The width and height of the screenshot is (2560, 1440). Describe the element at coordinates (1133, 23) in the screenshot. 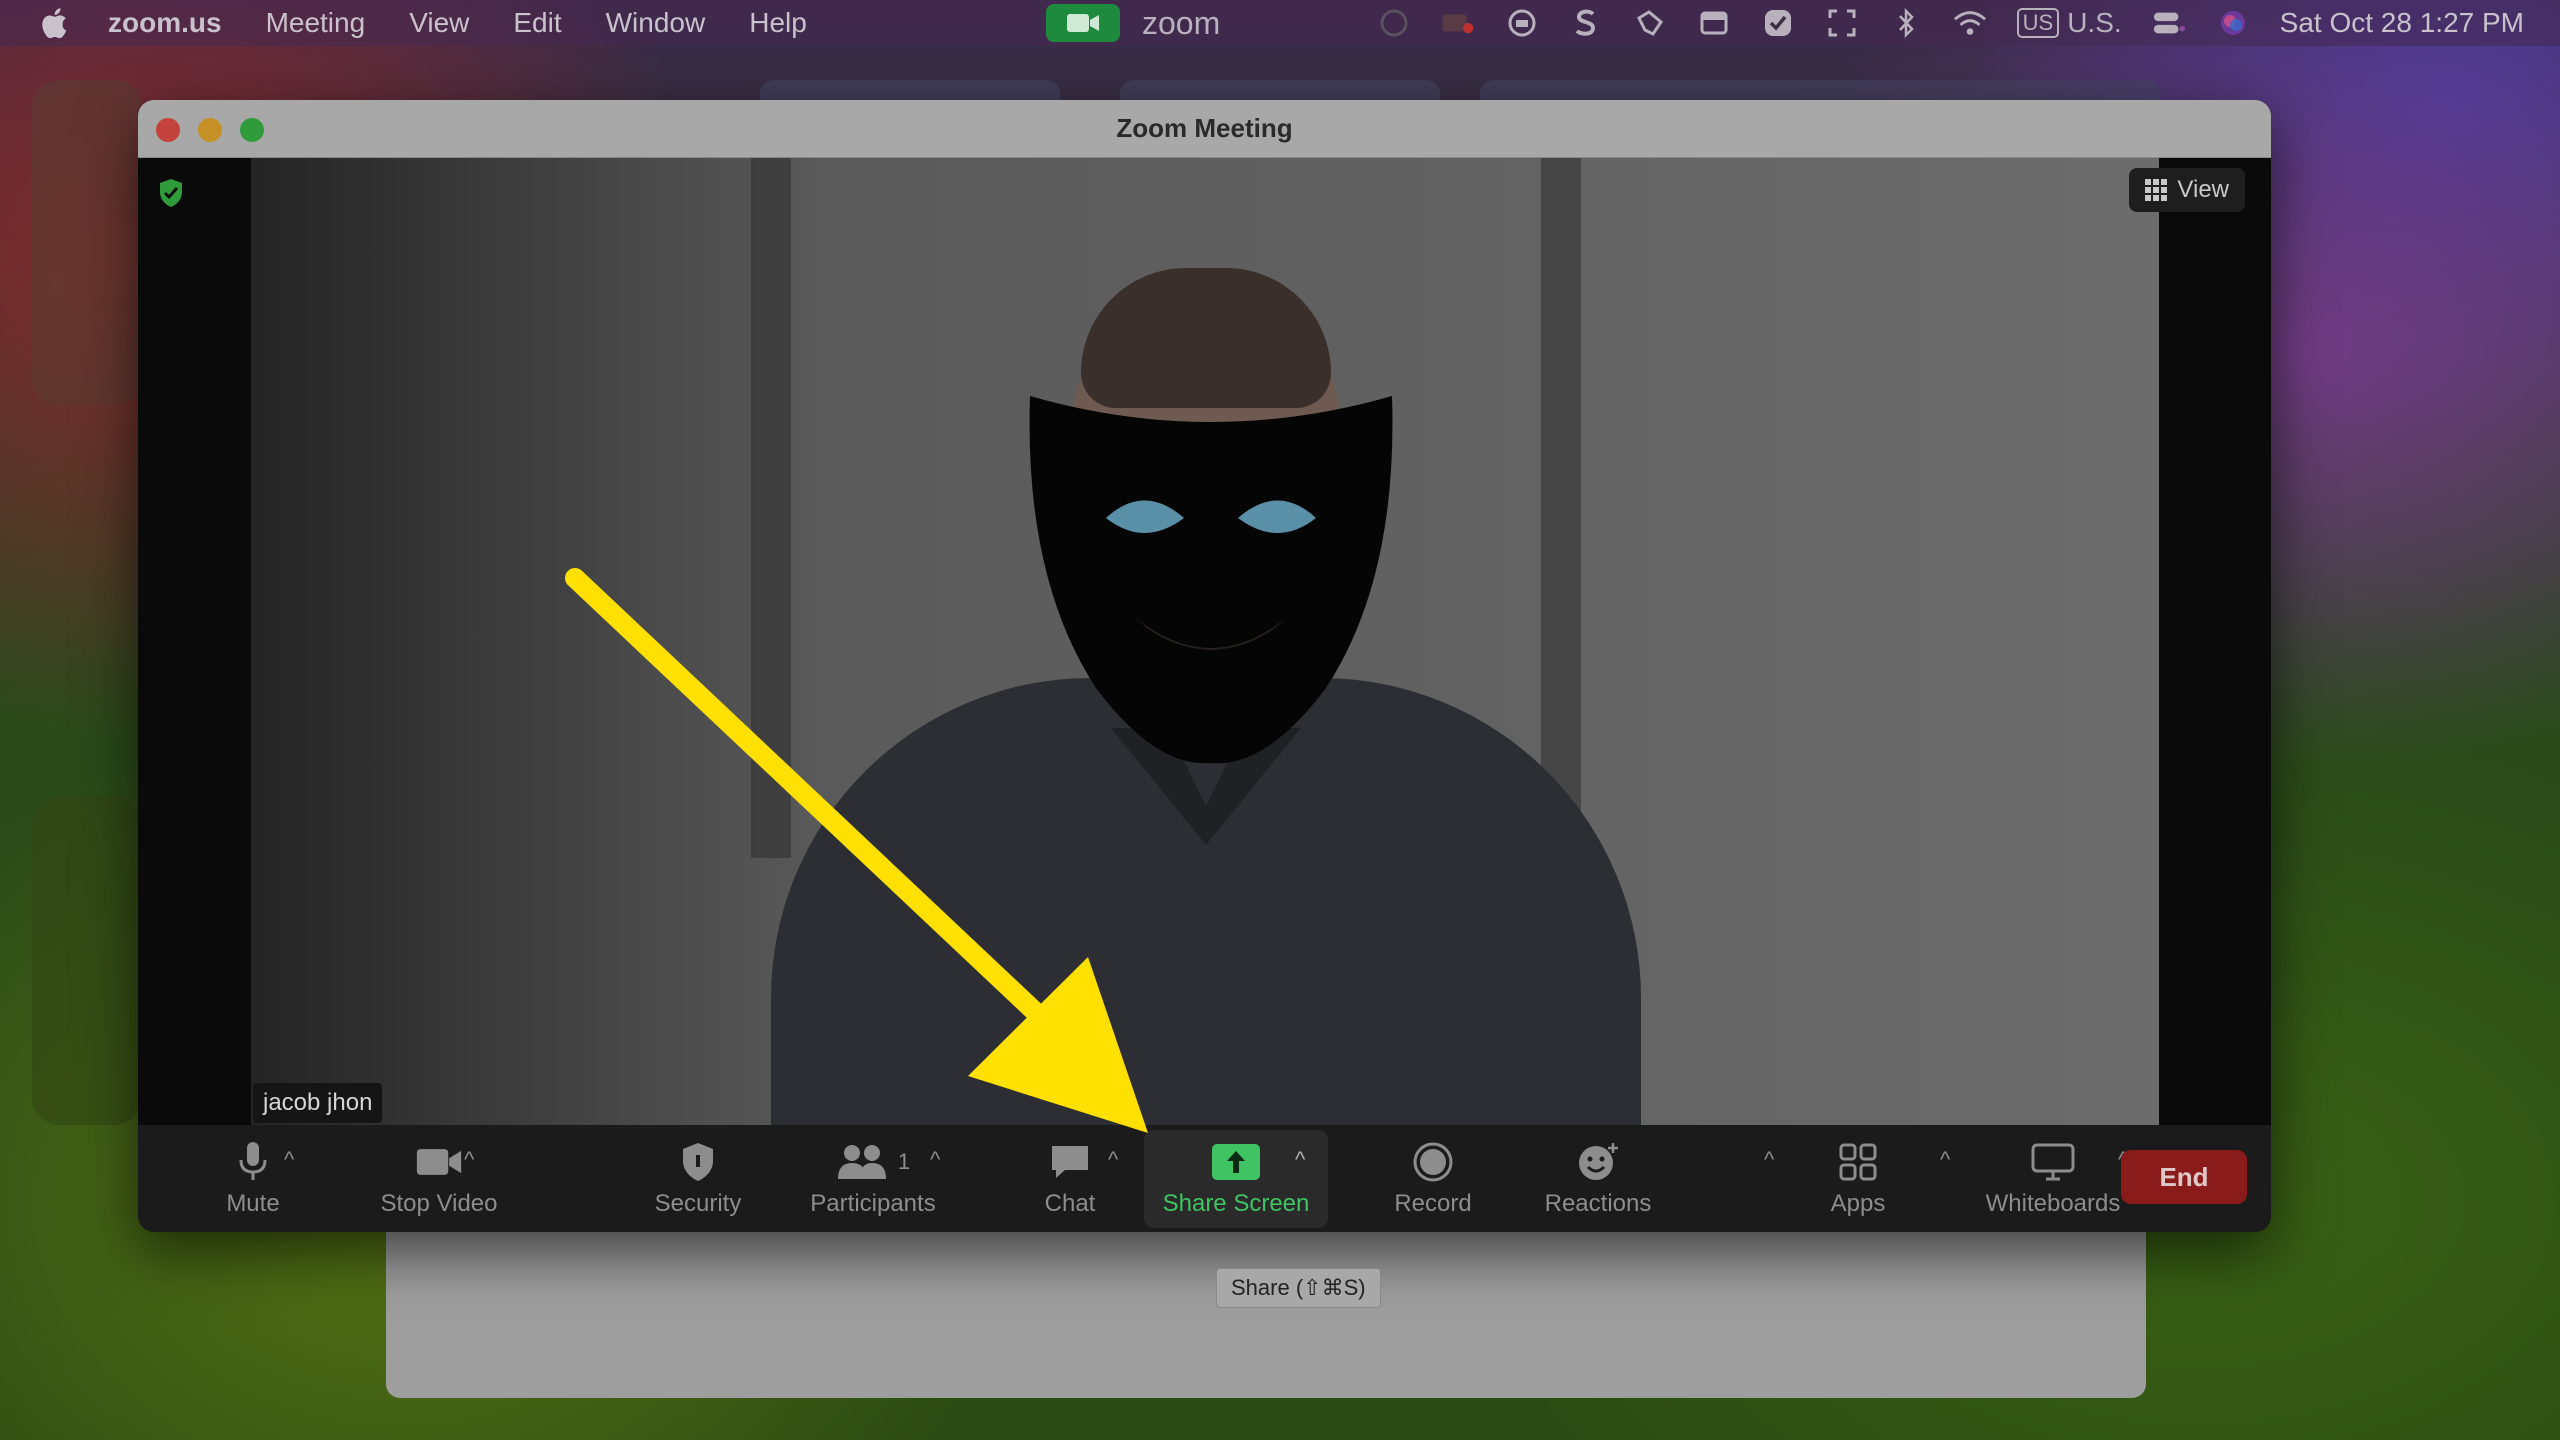

I see `zoom-status-item: zoom` at that location.